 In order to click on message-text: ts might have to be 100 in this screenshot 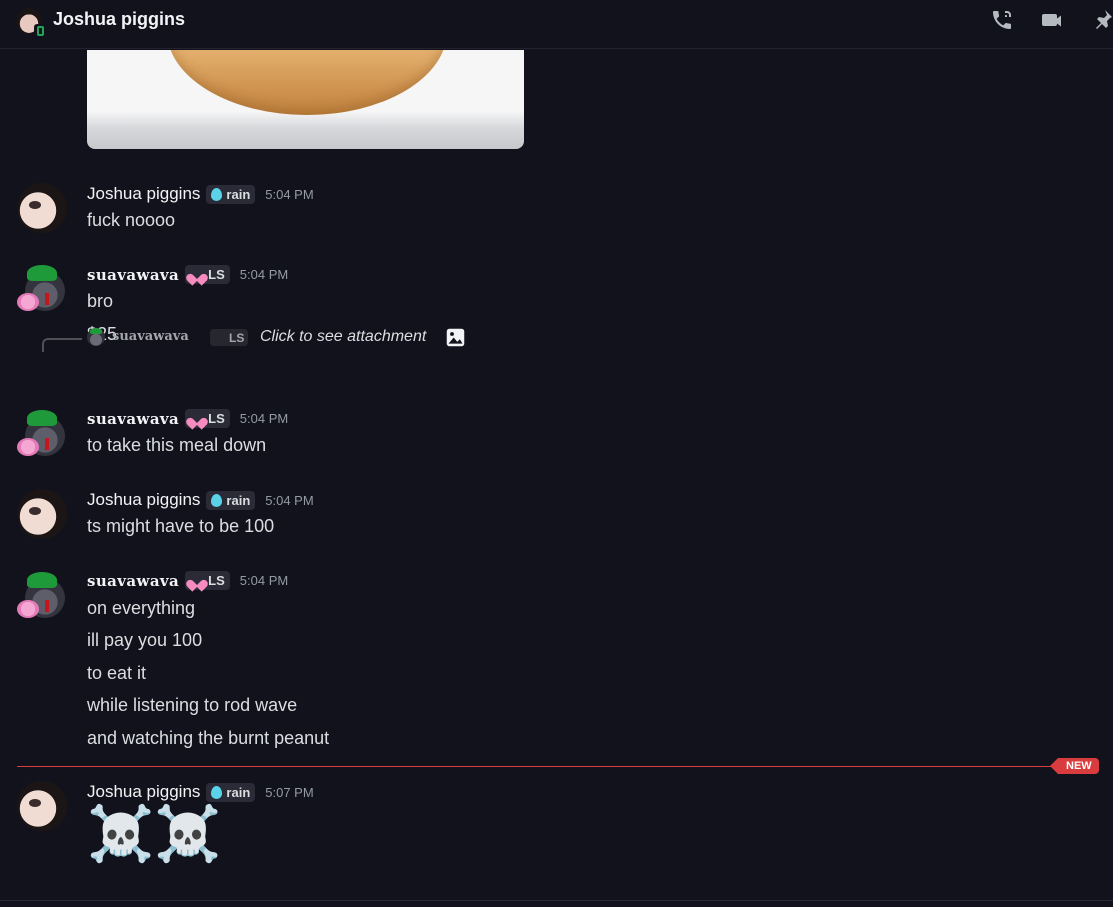, I will do `click(181, 526)`.